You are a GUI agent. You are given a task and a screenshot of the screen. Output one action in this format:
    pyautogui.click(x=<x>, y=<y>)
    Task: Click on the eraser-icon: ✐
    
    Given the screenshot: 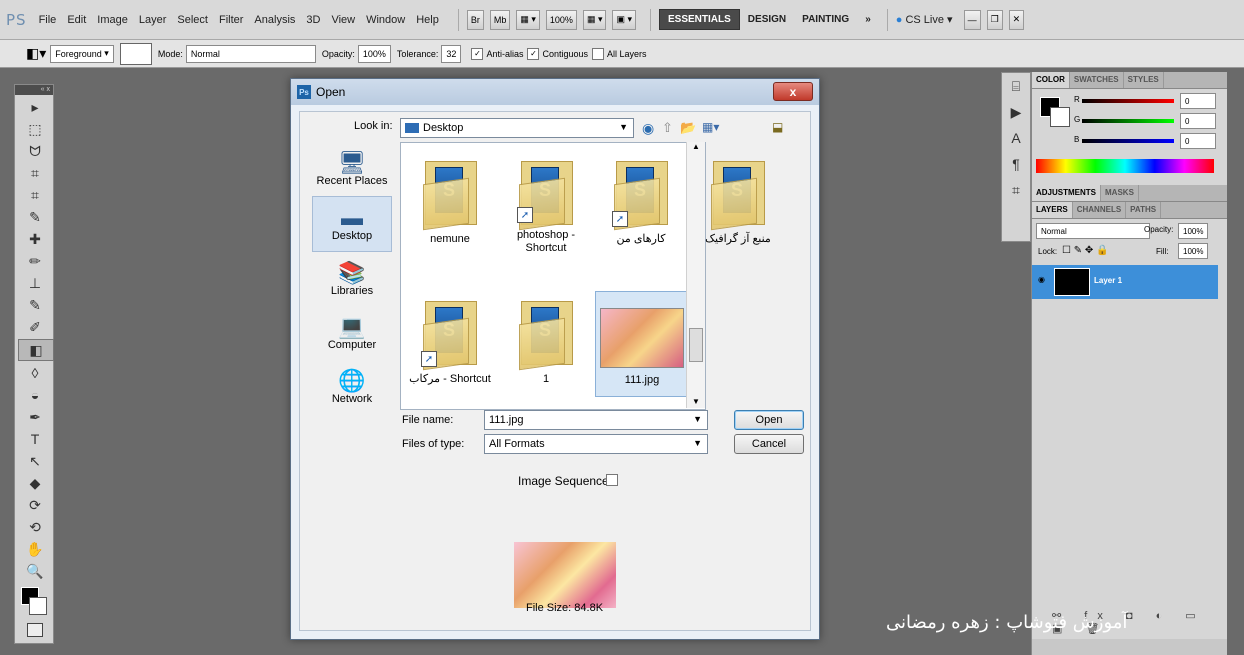 What is the action you would take?
    pyautogui.click(x=35, y=327)
    